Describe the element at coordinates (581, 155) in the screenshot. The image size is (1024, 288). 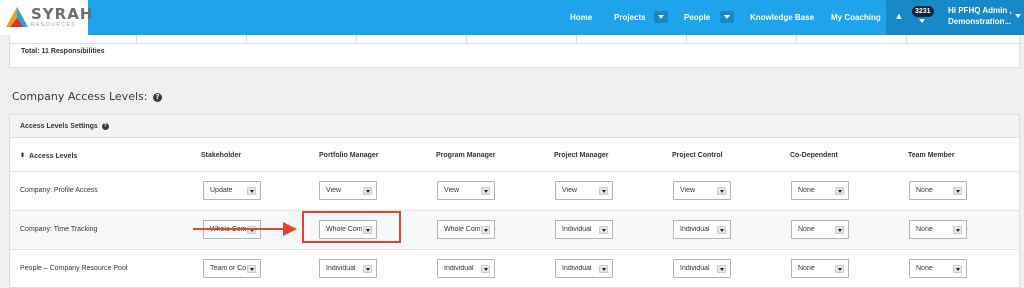
I see `column-header-project-manager: Project Manager` at that location.